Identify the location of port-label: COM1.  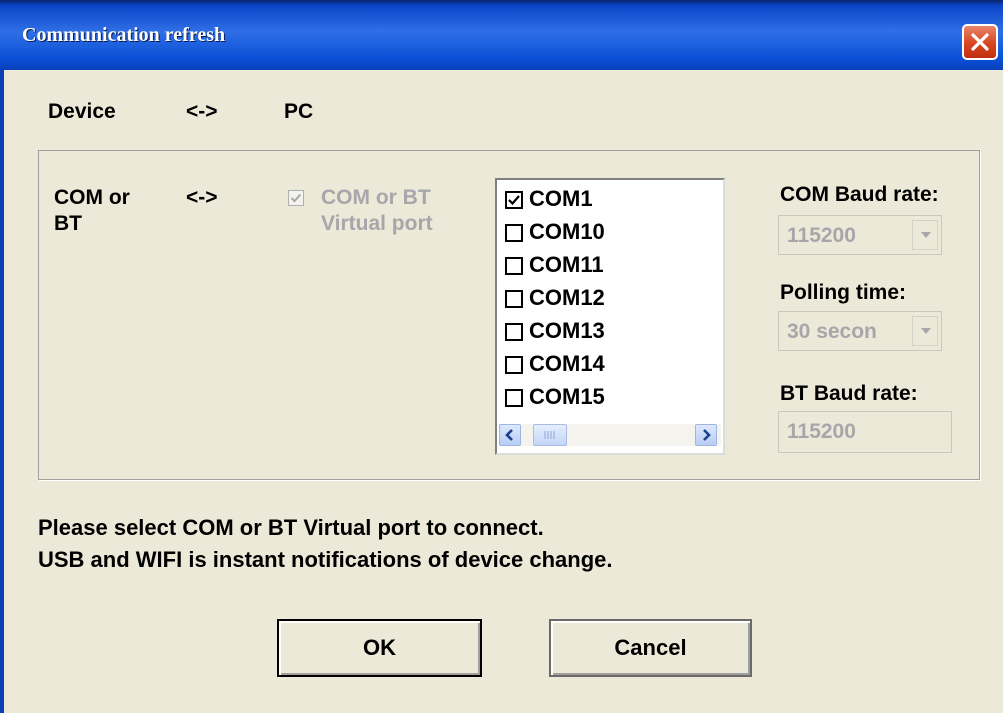
(561, 198).